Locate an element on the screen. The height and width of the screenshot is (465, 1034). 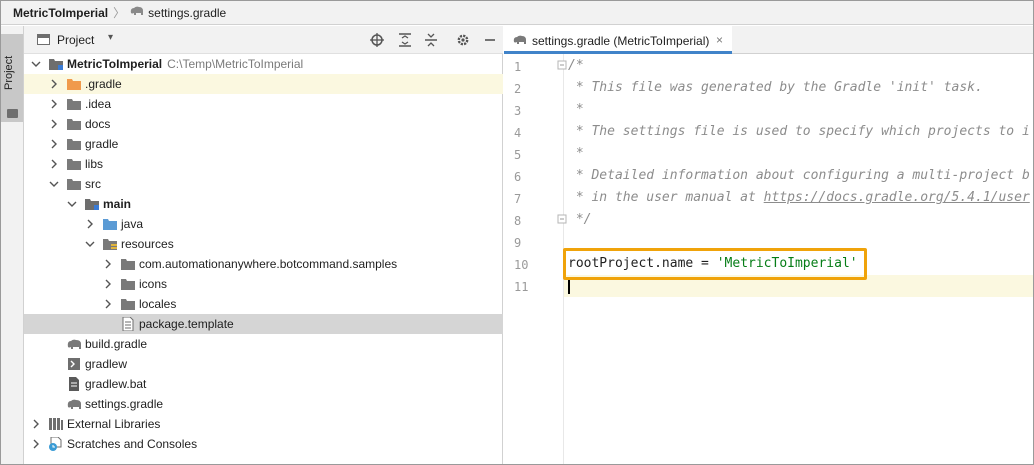
tree-row-build-gradle: build.gradle is located at coordinates (263, 344).